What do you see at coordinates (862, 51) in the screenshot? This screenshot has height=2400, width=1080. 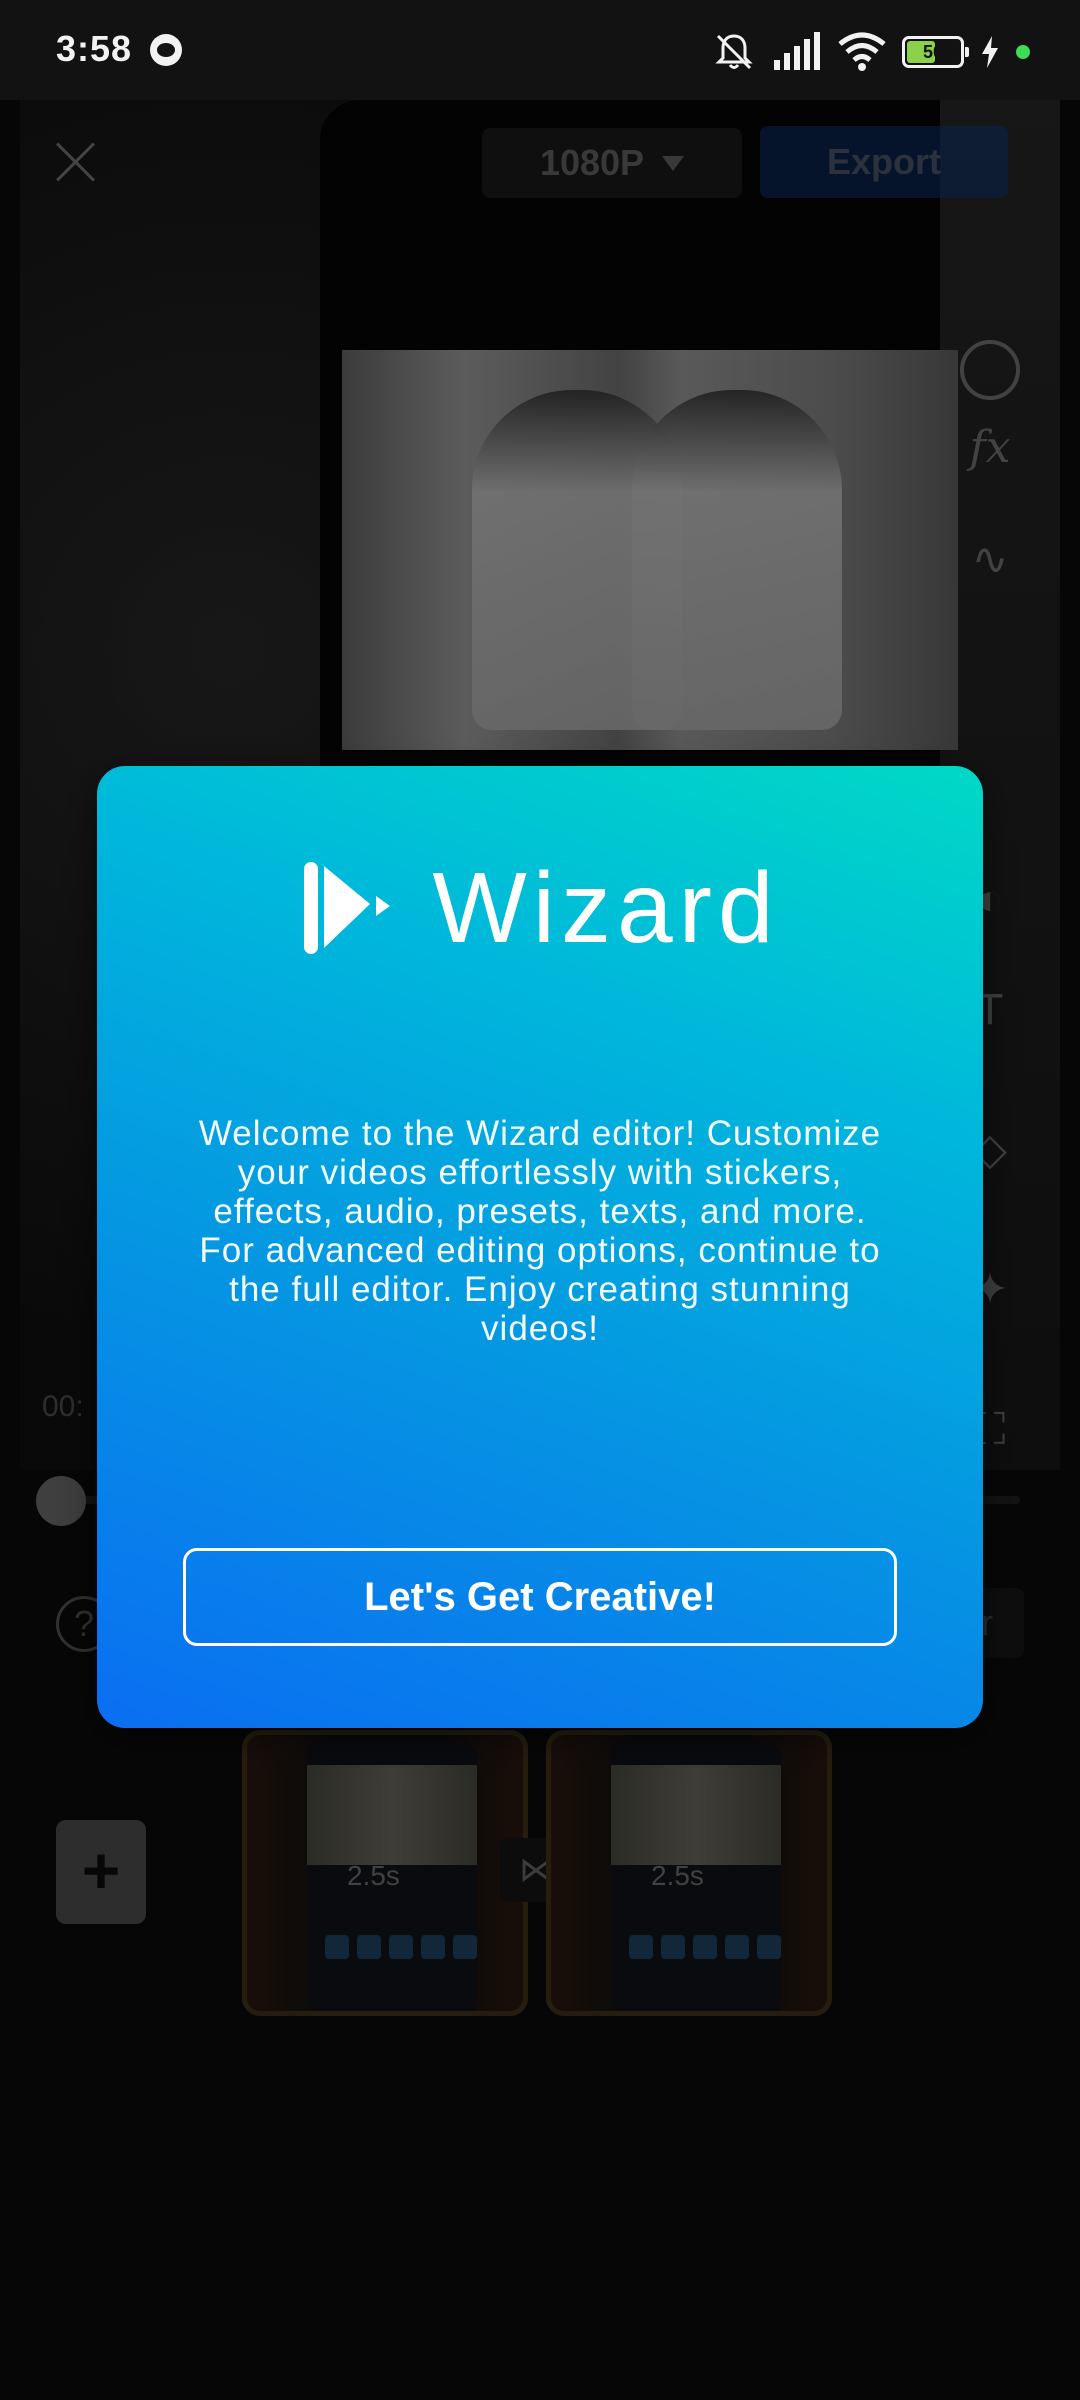 I see `wifi-icon` at bounding box center [862, 51].